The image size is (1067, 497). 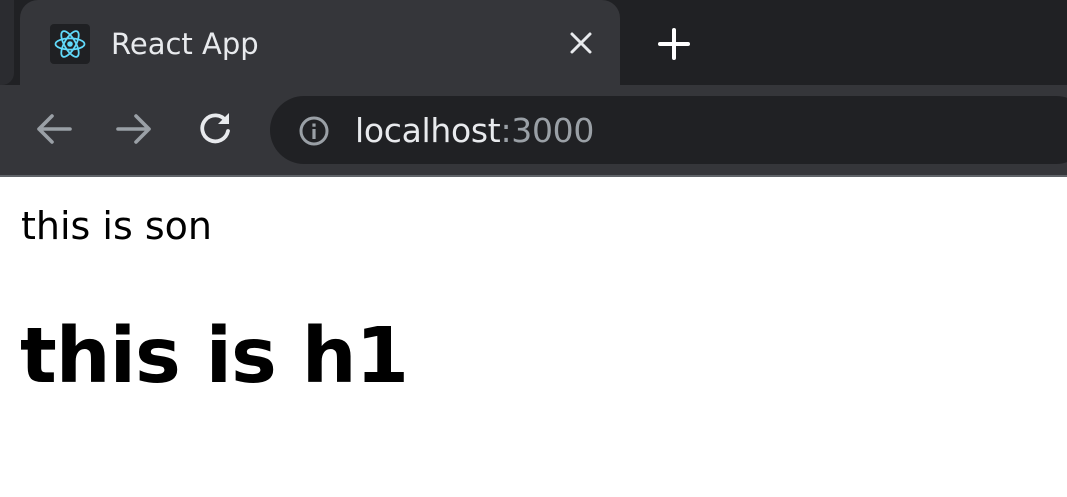 What do you see at coordinates (581, 43) in the screenshot?
I see `close-icon` at bounding box center [581, 43].